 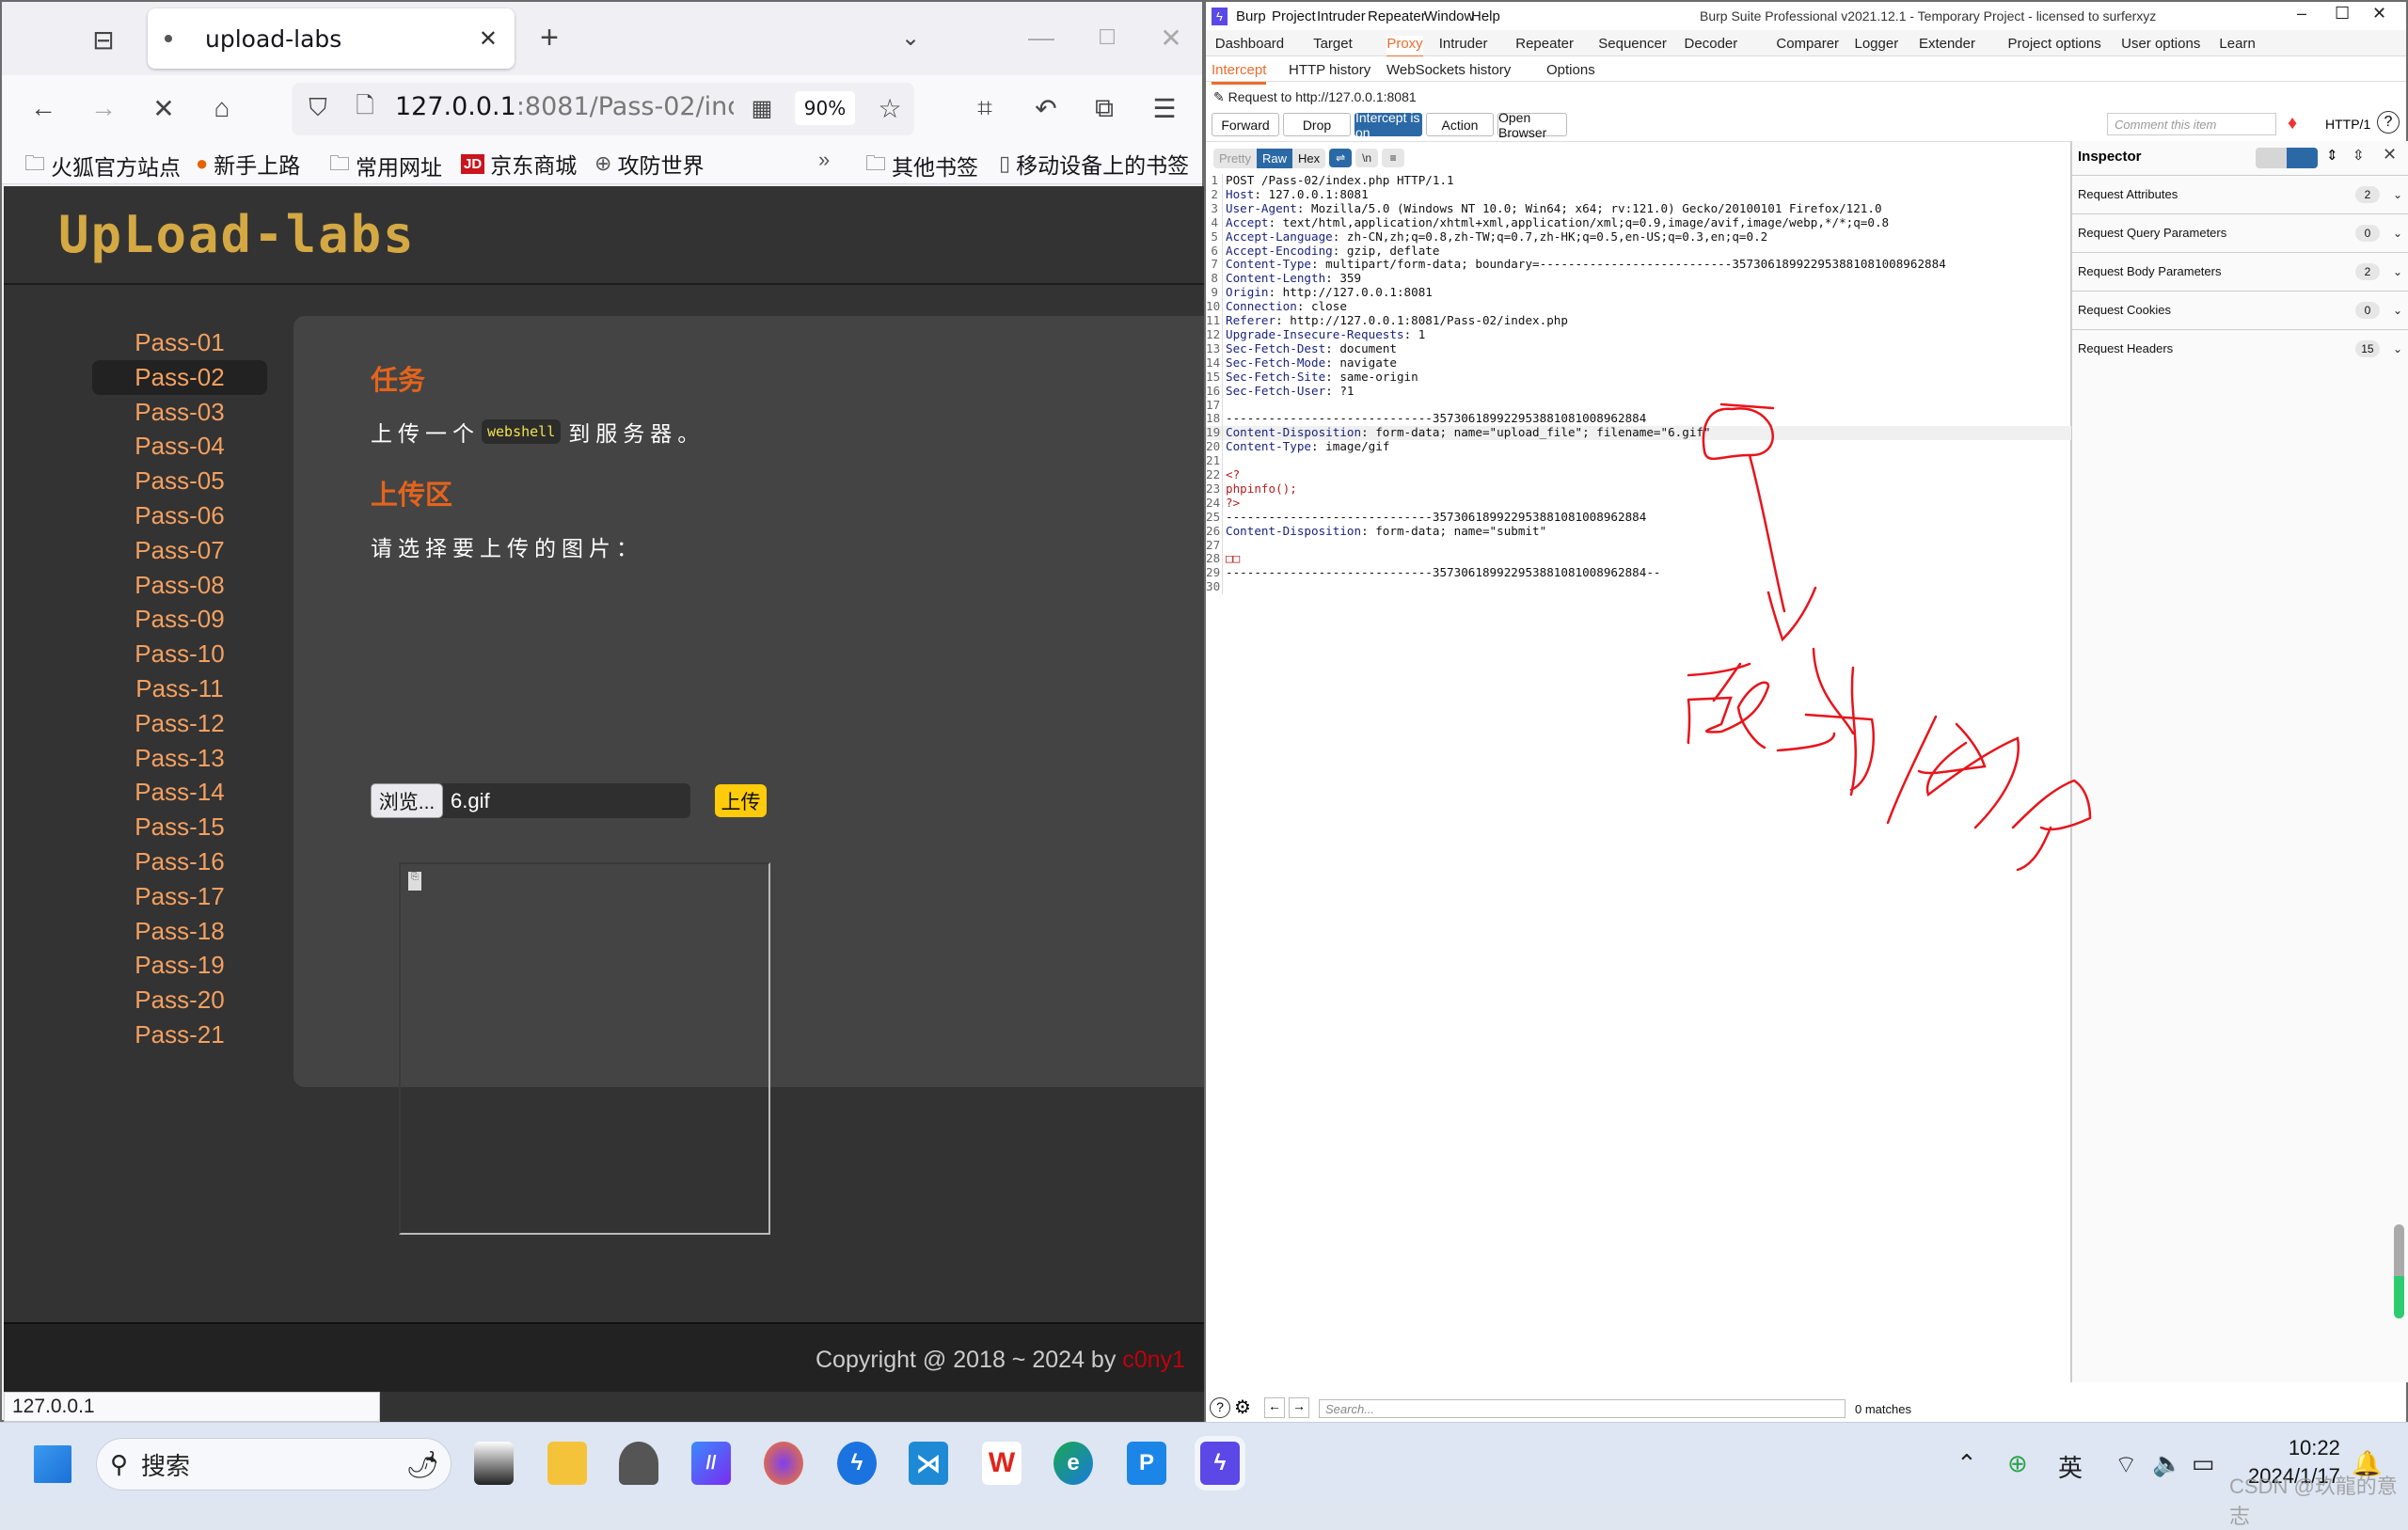 What do you see at coordinates (1171, 37) in the screenshot?
I see `close-window-icon: ✕` at bounding box center [1171, 37].